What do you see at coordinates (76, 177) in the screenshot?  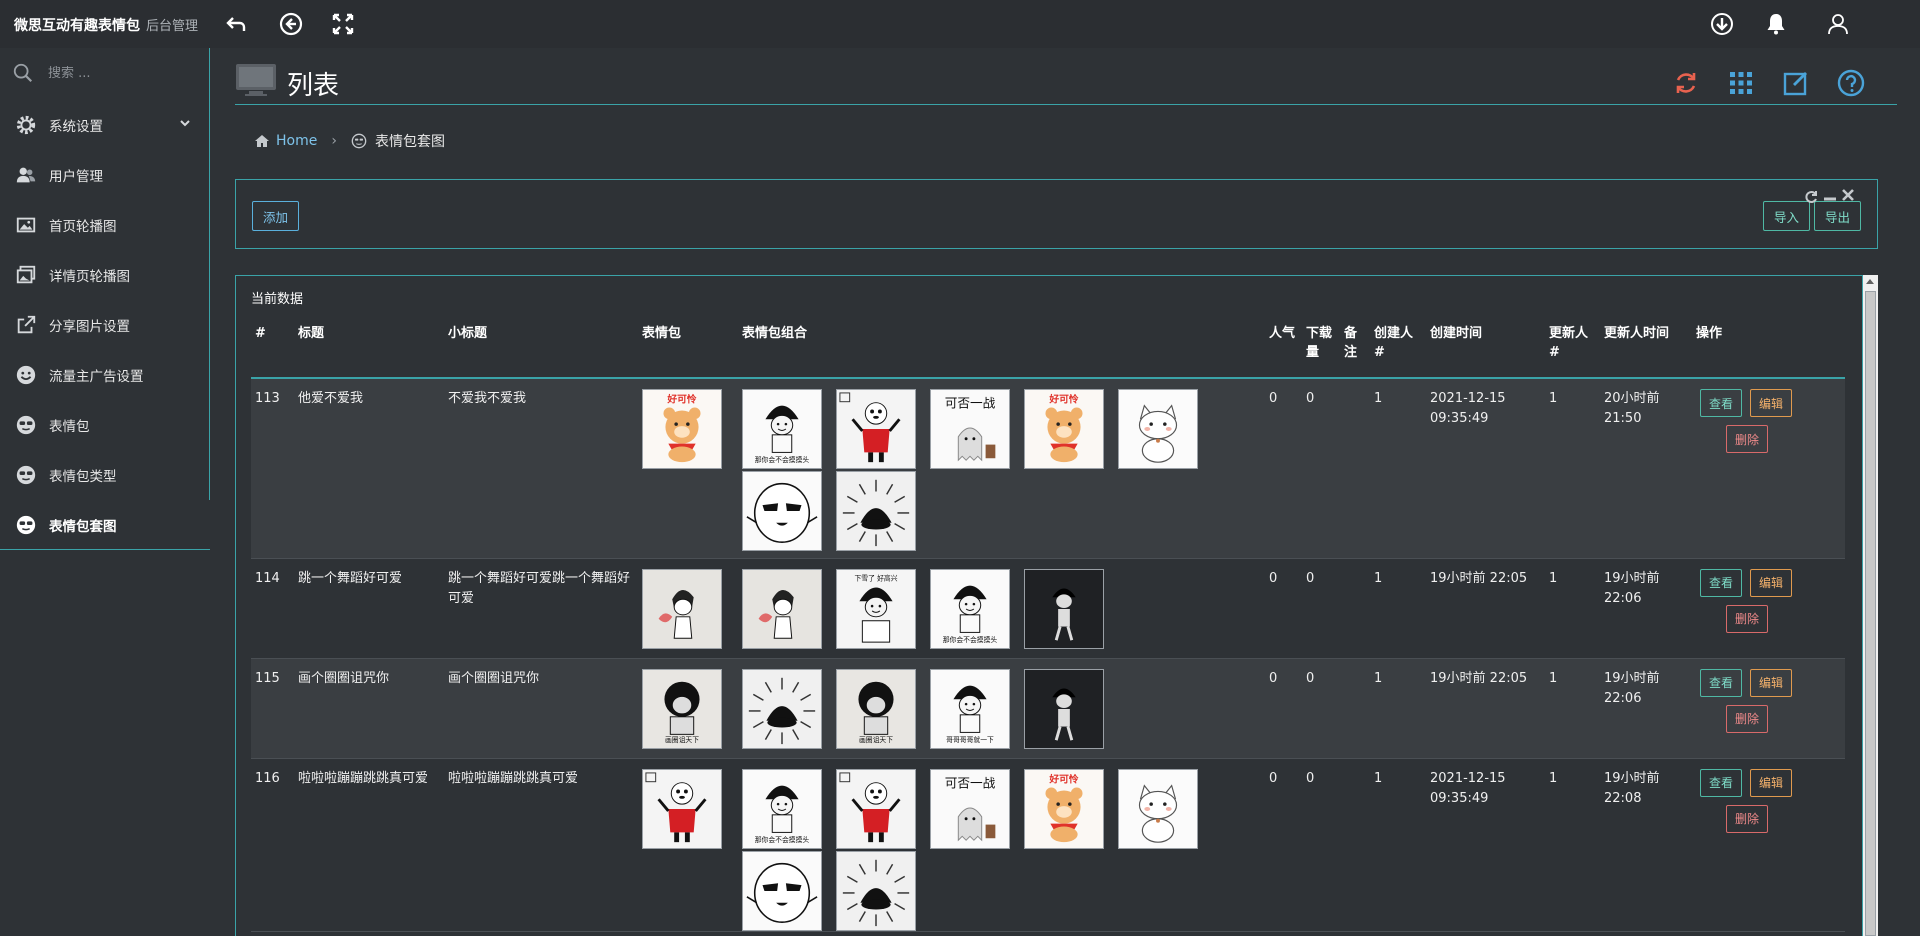 I see `sidebar-item-label: 用户管理` at bounding box center [76, 177].